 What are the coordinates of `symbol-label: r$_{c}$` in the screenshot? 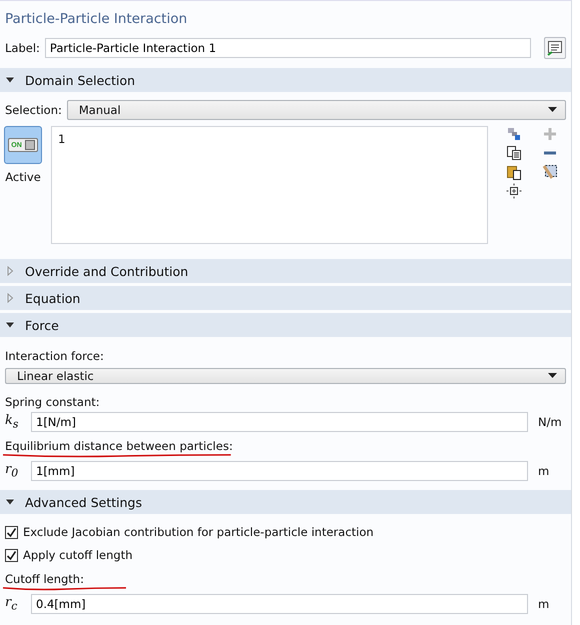 It's located at (11, 604).